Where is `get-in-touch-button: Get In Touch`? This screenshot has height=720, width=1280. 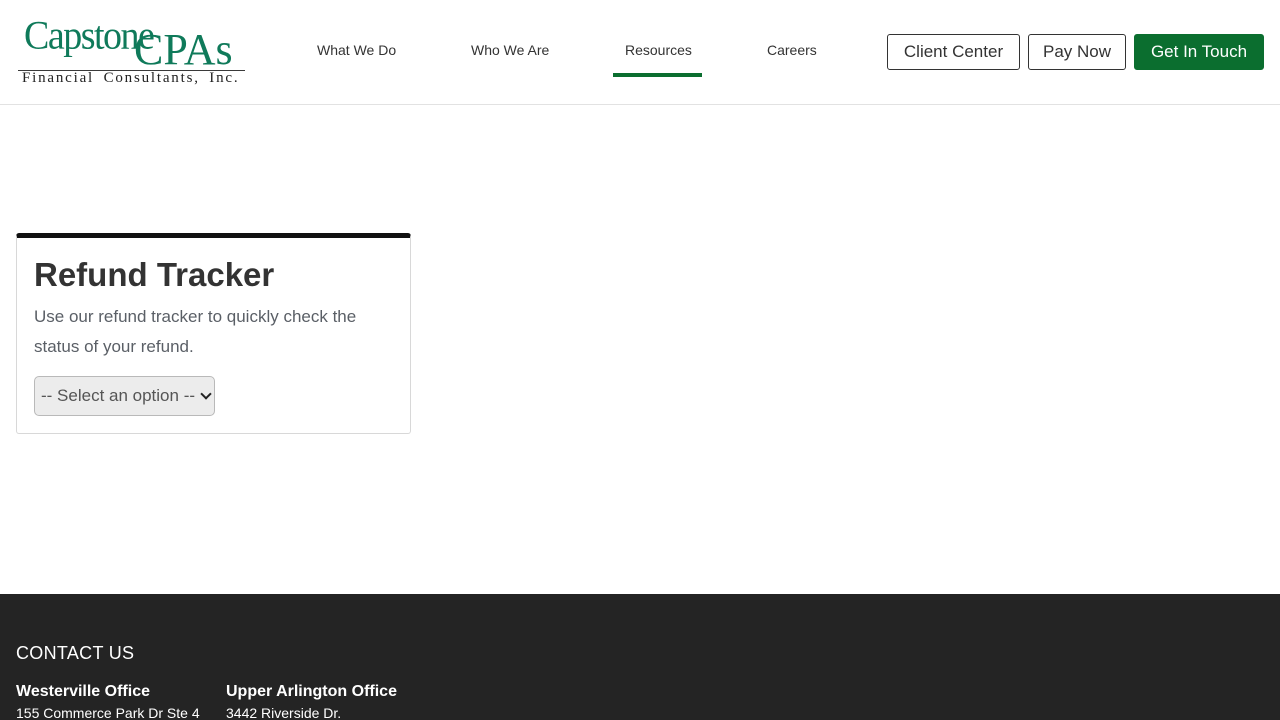
get-in-touch-button: Get In Touch is located at coordinates (1199, 52).